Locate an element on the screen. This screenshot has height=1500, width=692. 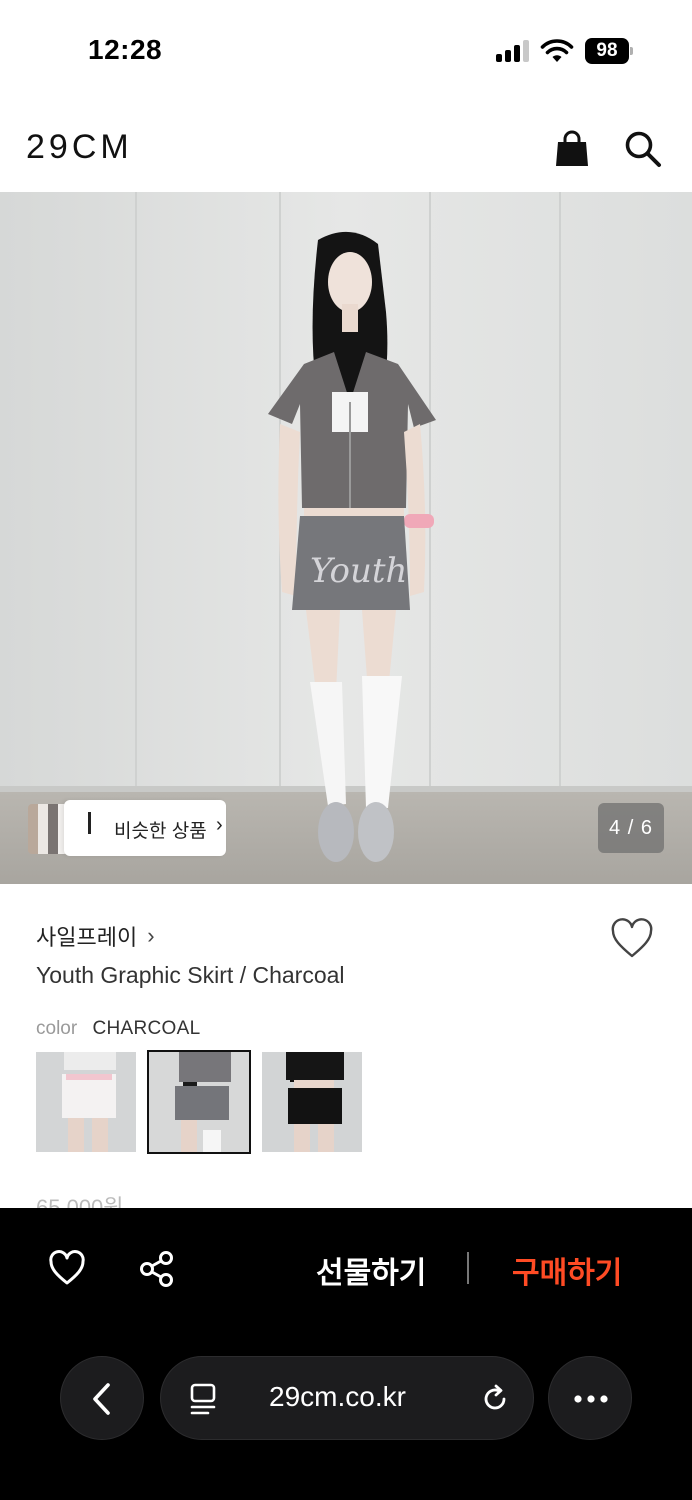
image-counter: 4 / 6 is located at coordinates (631, 828).